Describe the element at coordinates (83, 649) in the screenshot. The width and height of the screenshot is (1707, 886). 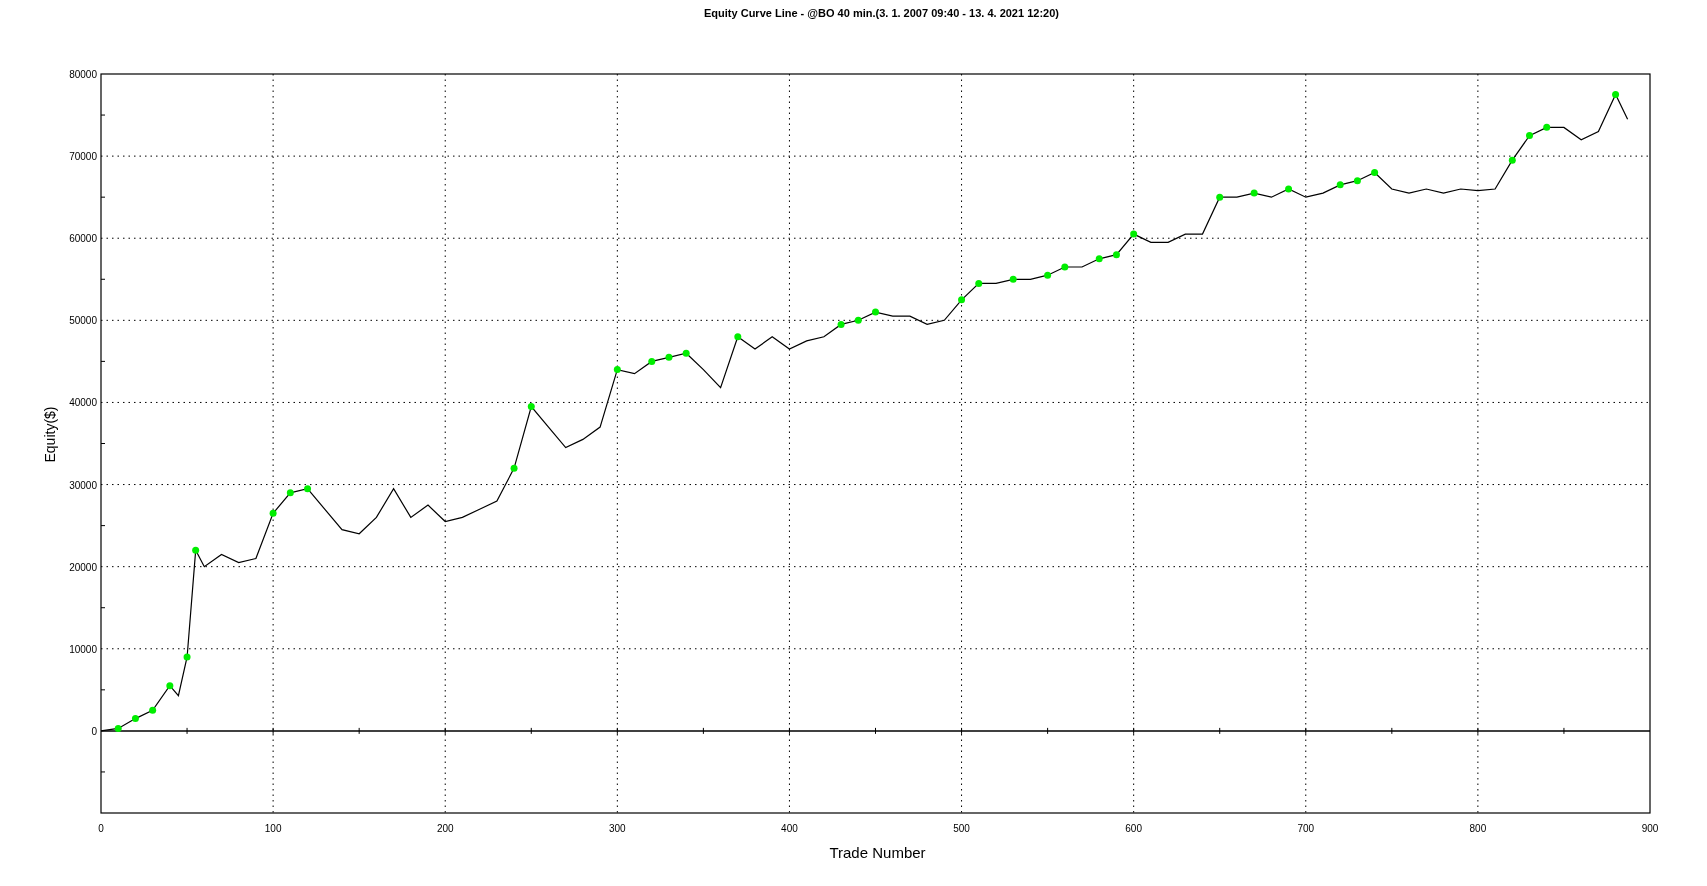
I see `tick-label: 10000` at that location.